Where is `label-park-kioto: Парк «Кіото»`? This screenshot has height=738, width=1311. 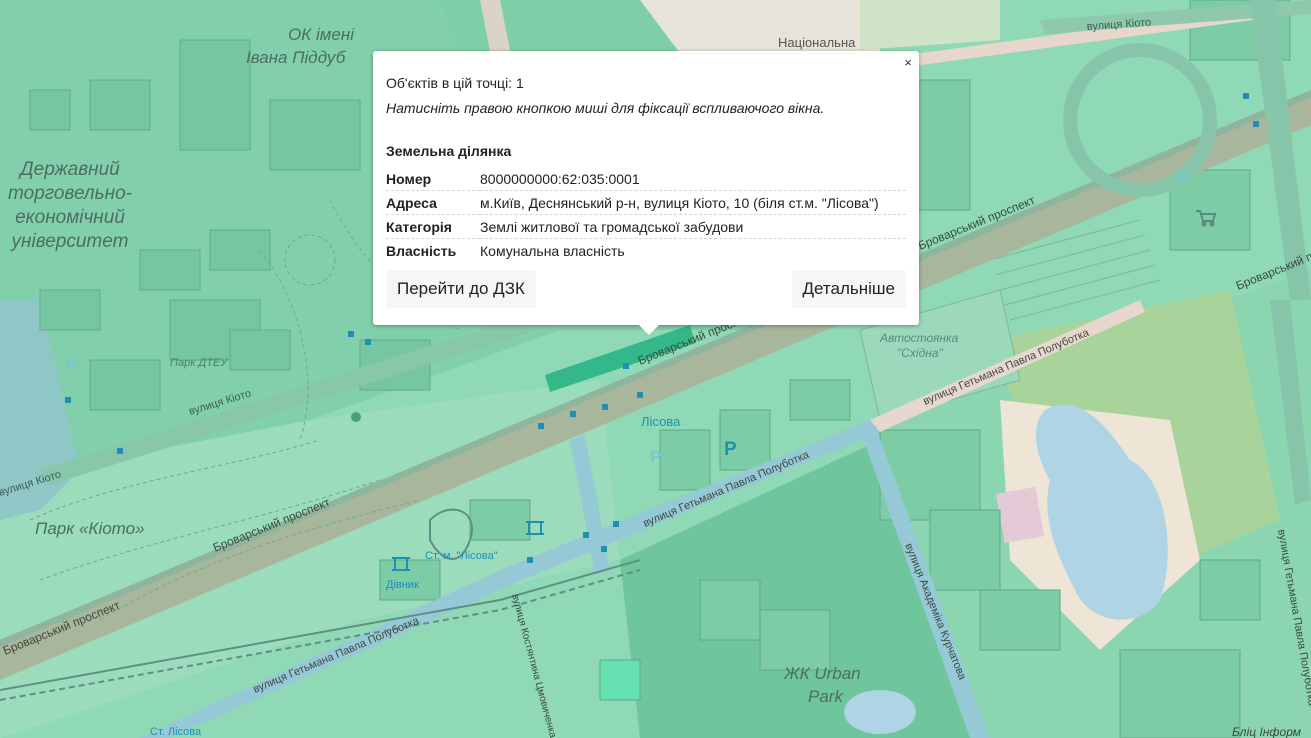
label-park-kioto: Парк «Кіото» is located at coordinates (90, 528).